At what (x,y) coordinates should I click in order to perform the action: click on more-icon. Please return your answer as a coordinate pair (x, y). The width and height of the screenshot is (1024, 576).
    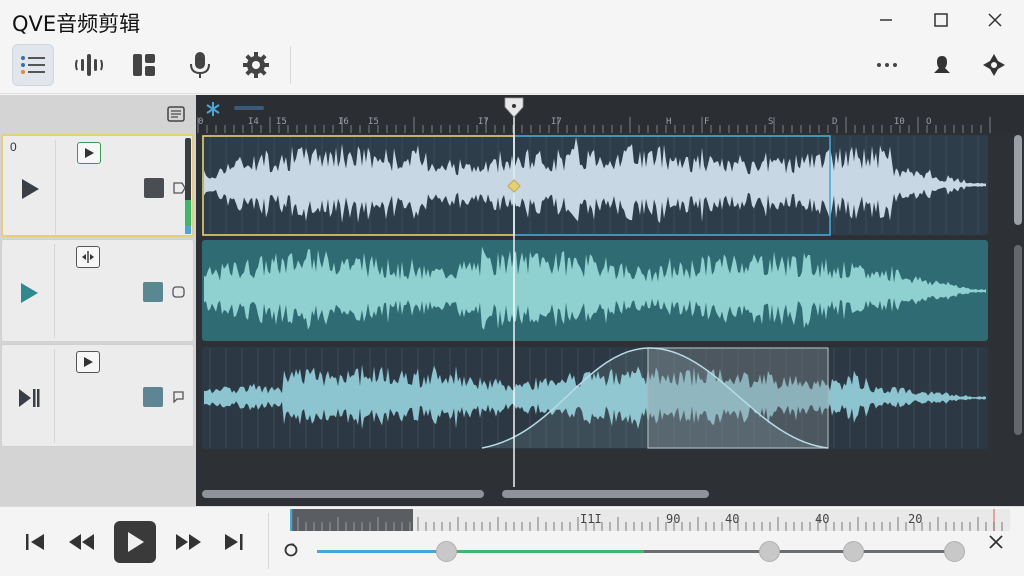
    Looking at the image, I should click on (887, 65).